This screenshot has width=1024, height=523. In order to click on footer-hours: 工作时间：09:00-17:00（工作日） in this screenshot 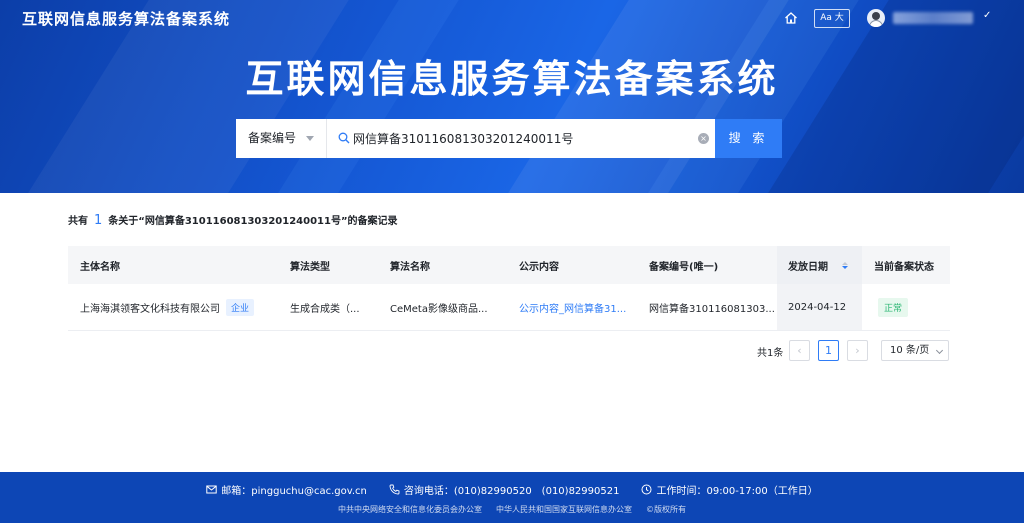, I will do `click(729, 489)`.